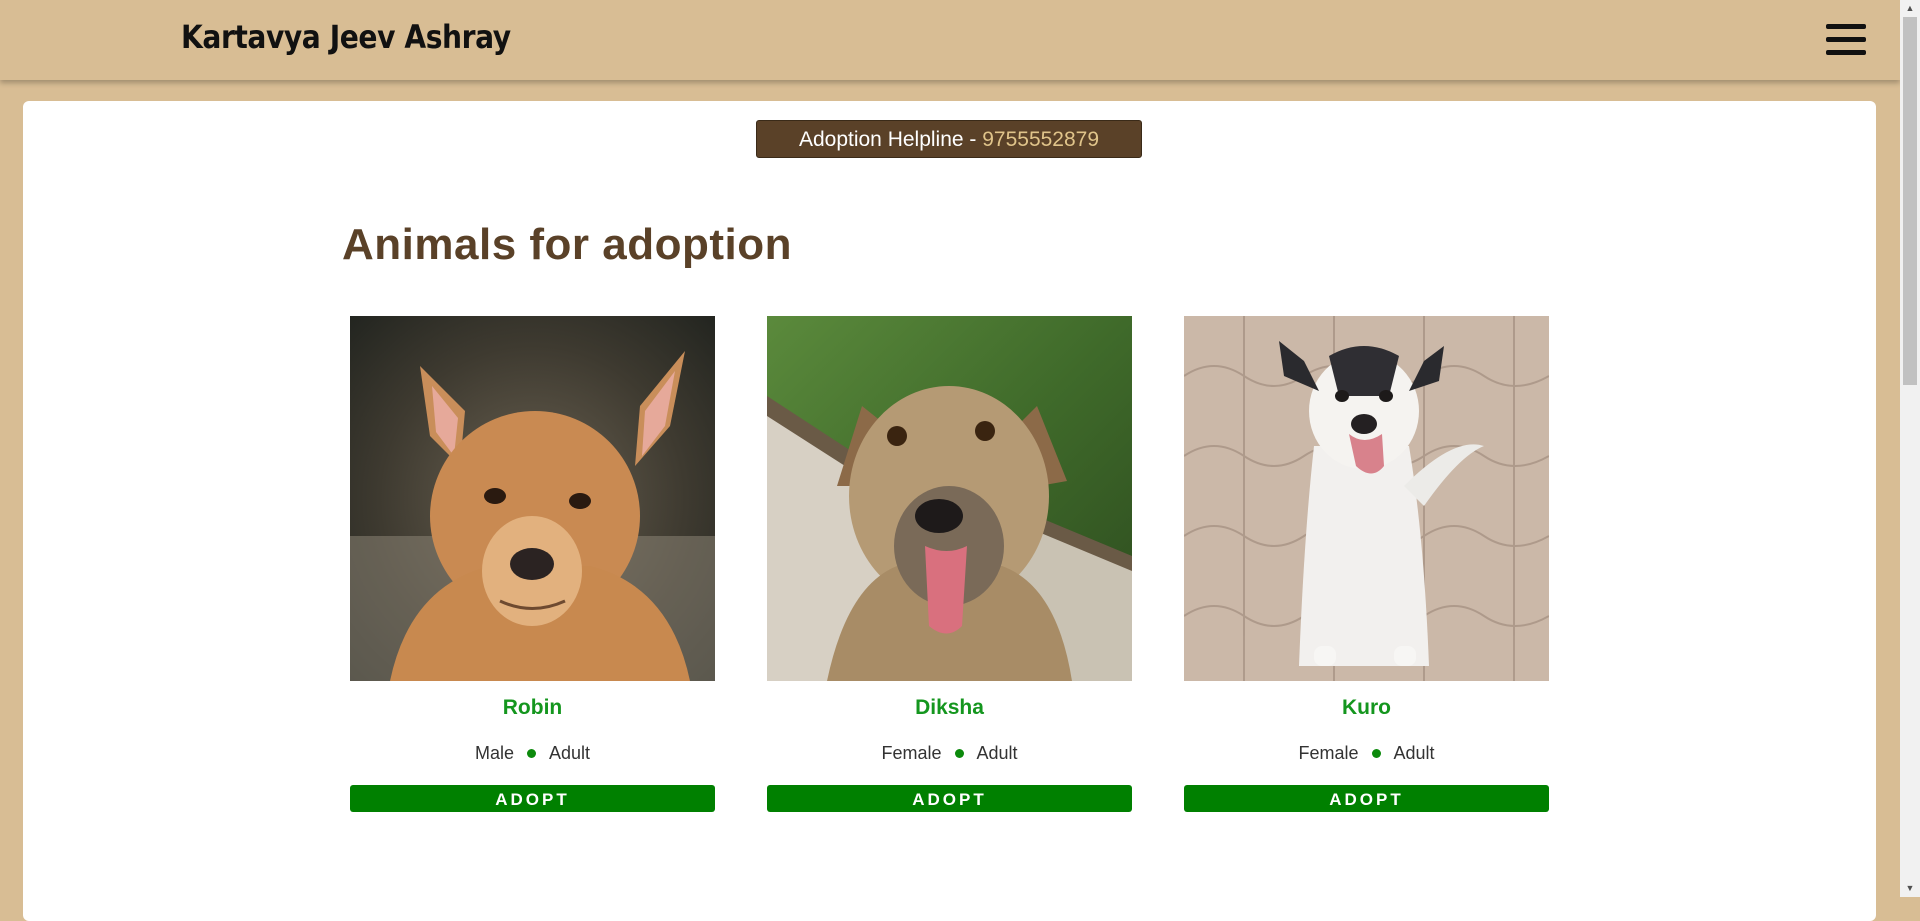 This screenshot has height=921, width=1920. I want to click on dog-photo-diksha, so click(949, 498).